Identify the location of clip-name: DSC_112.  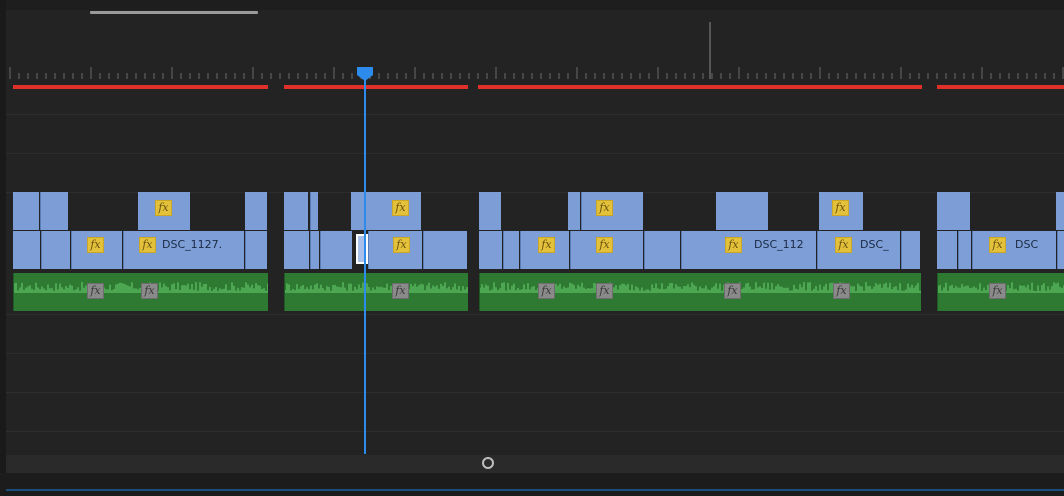
(779, 244).